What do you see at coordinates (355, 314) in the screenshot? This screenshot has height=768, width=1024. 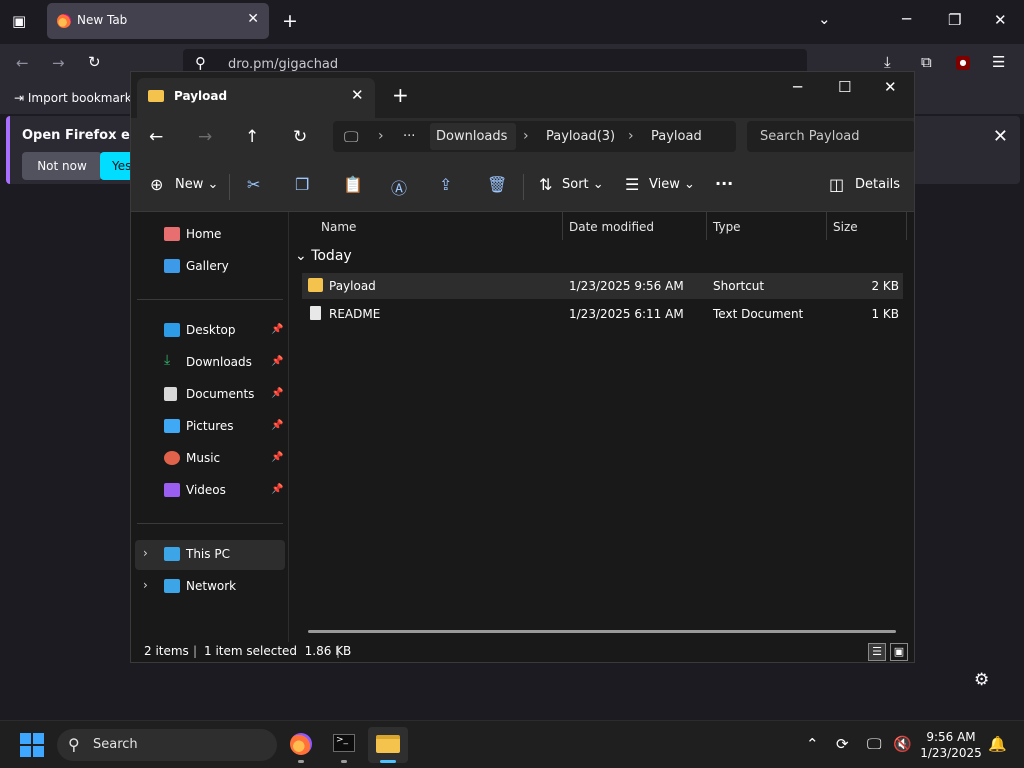 I see `file-name: README` at bounding box center [355, 314].